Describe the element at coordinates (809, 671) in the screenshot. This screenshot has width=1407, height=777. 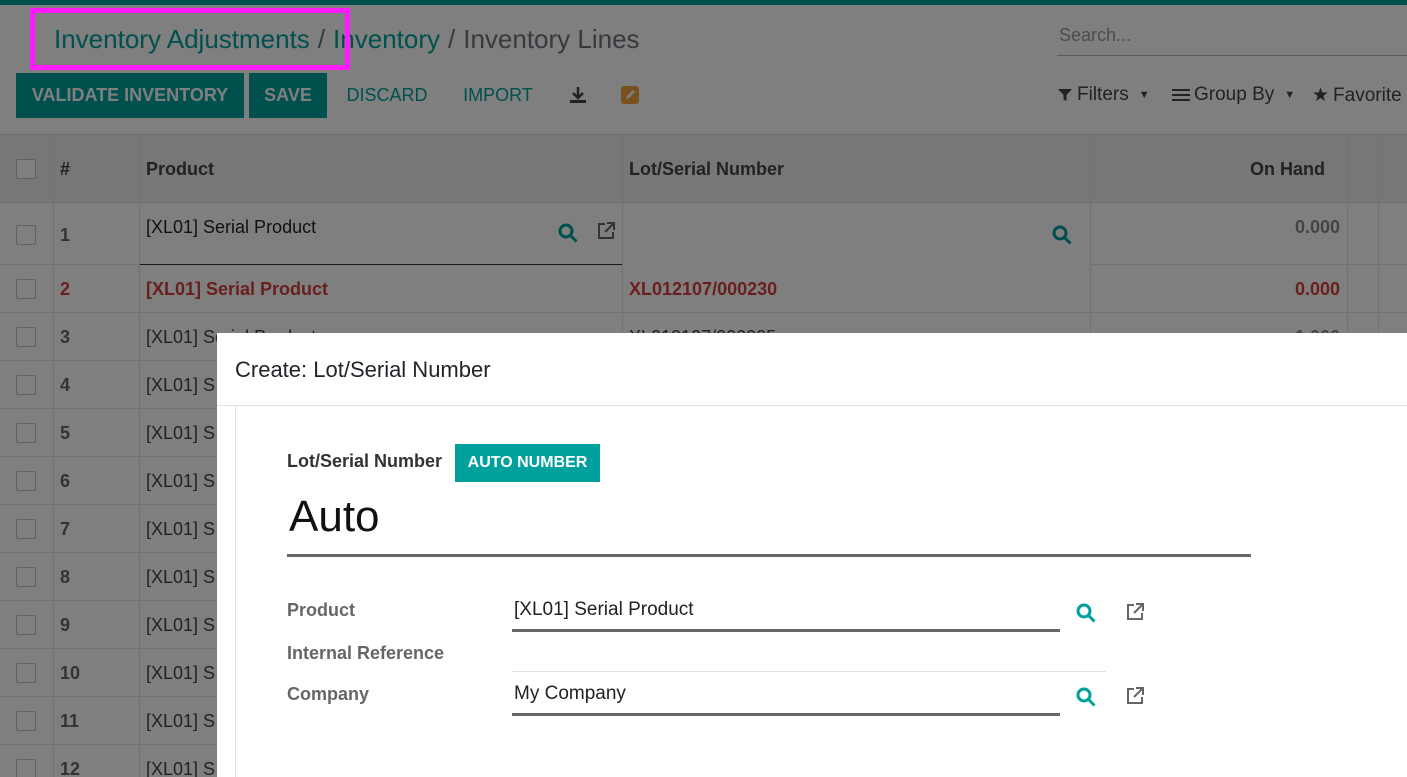
I see `internal-reference-field` at that location.